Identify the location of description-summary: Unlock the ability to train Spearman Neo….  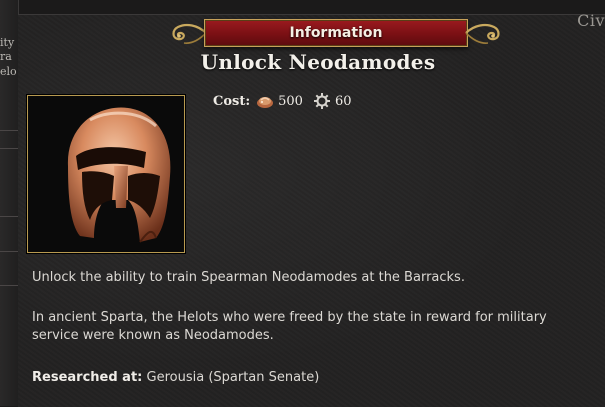
(248, 277).